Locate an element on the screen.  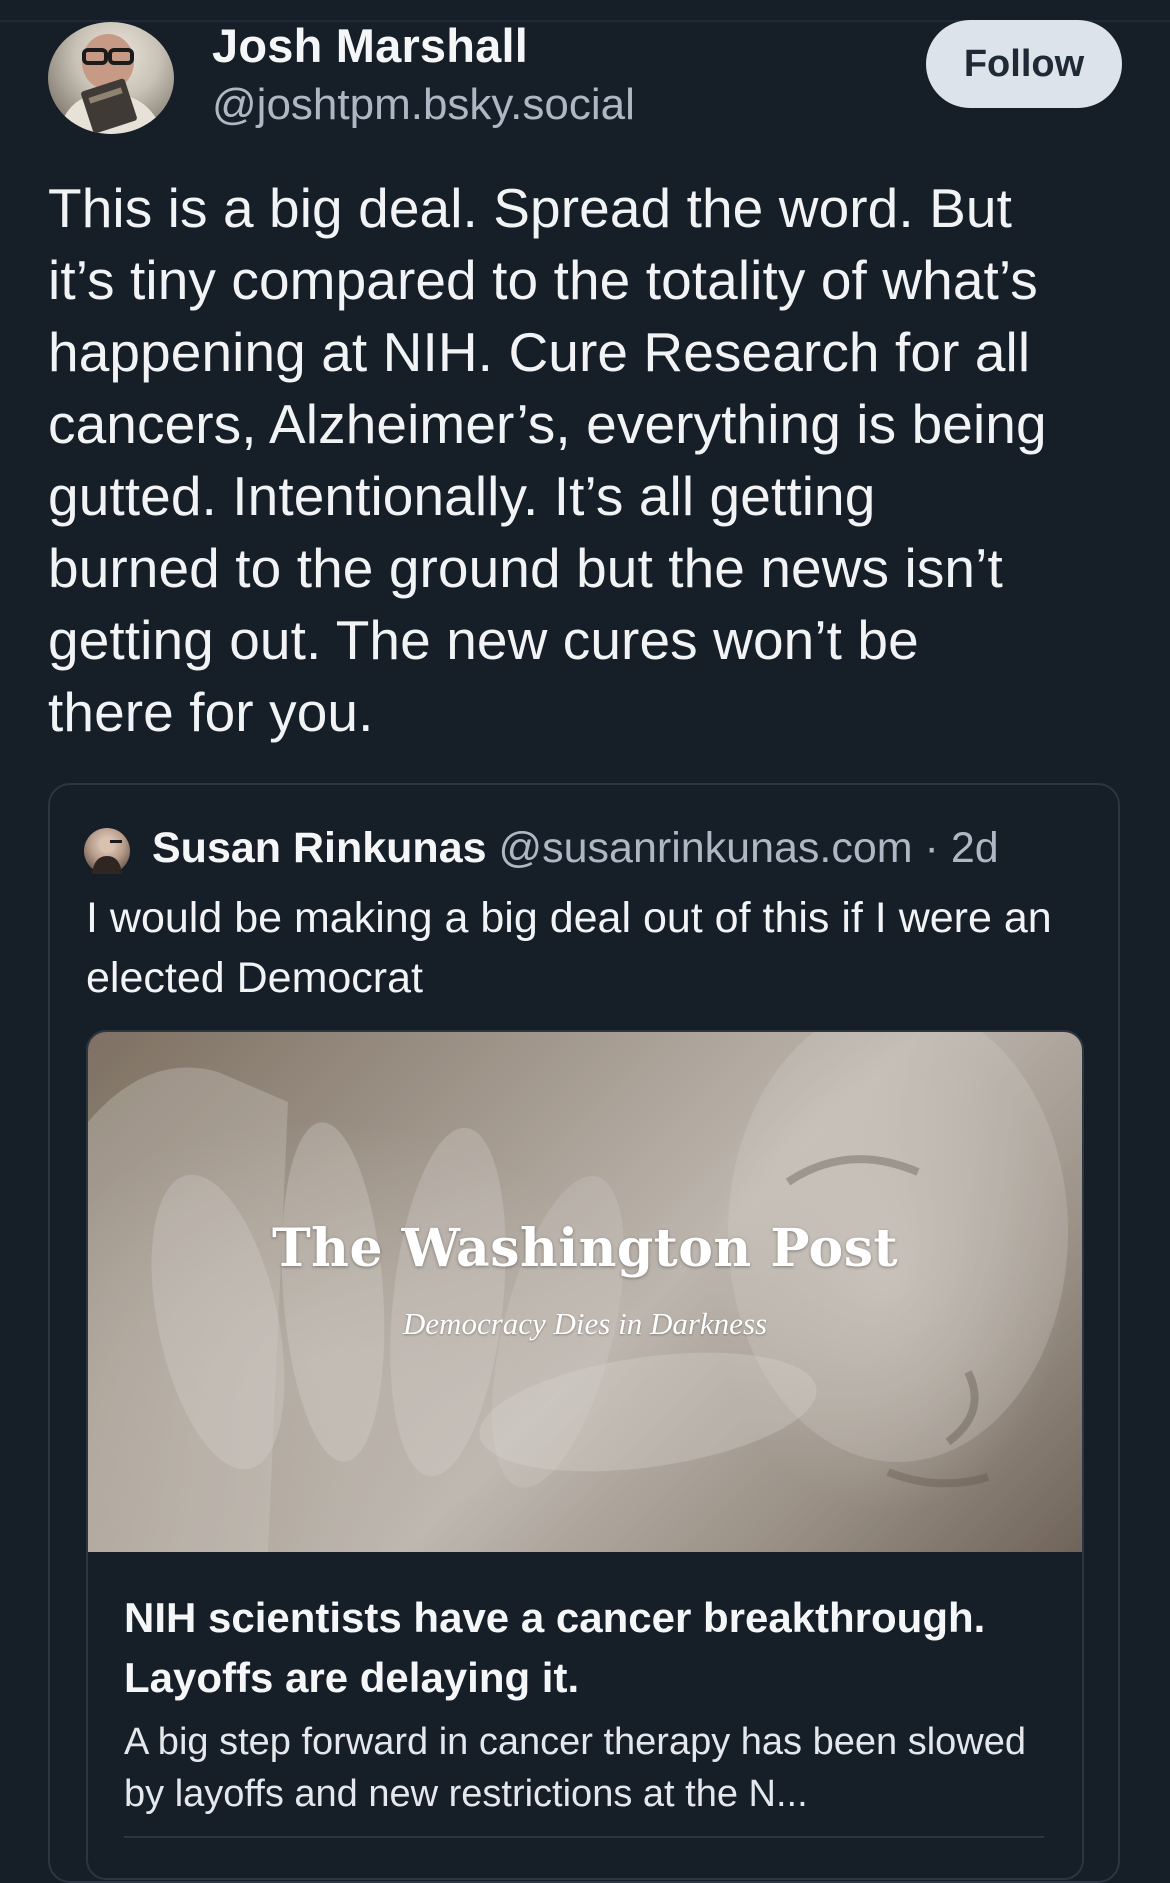
quoted-author-avatar is located at coordinates (107, 851).